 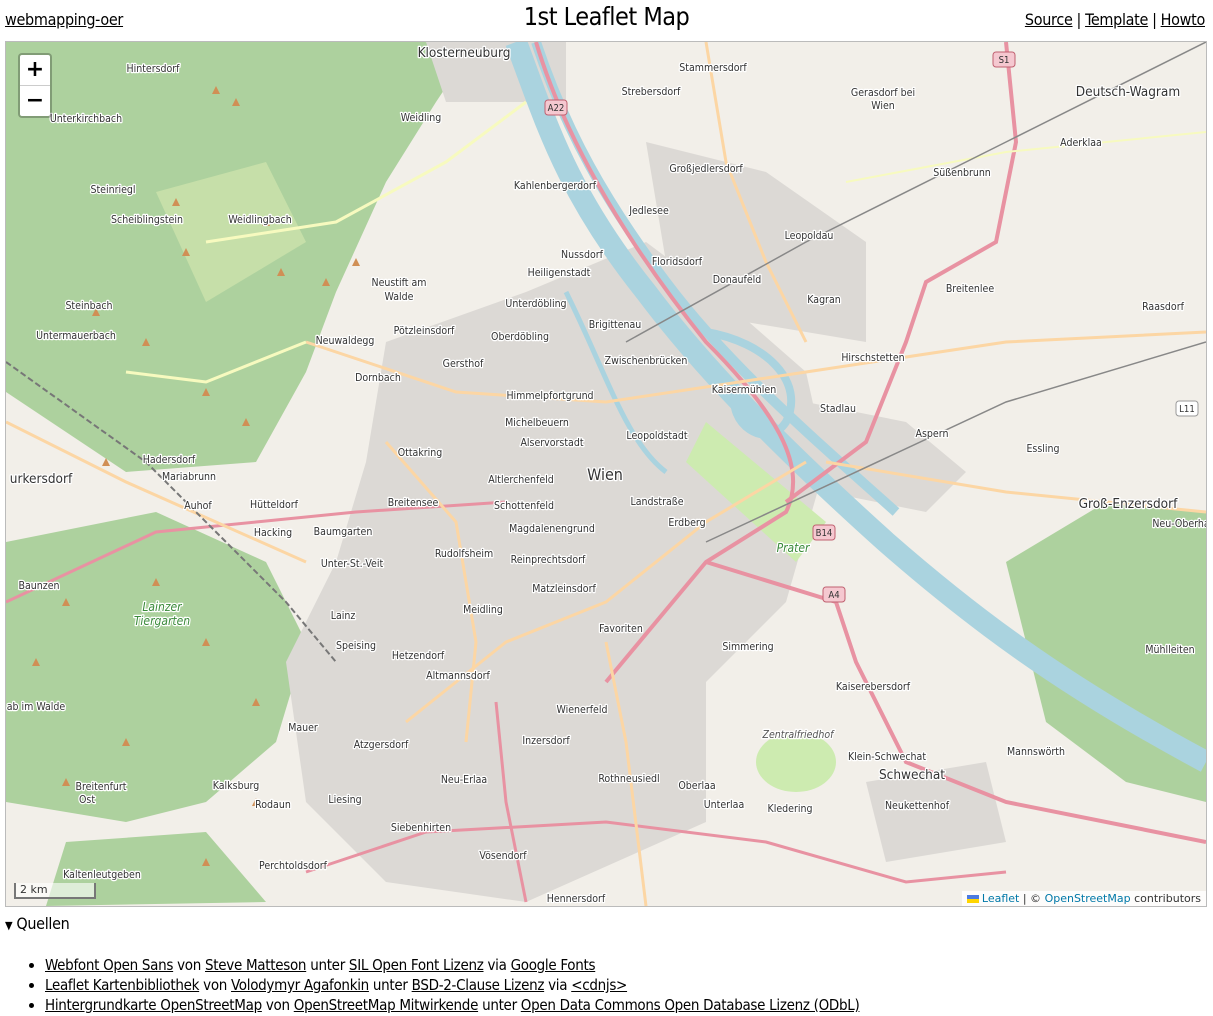 I want to click on map-label: Neuwaldegg, so click(x=345, y=341).